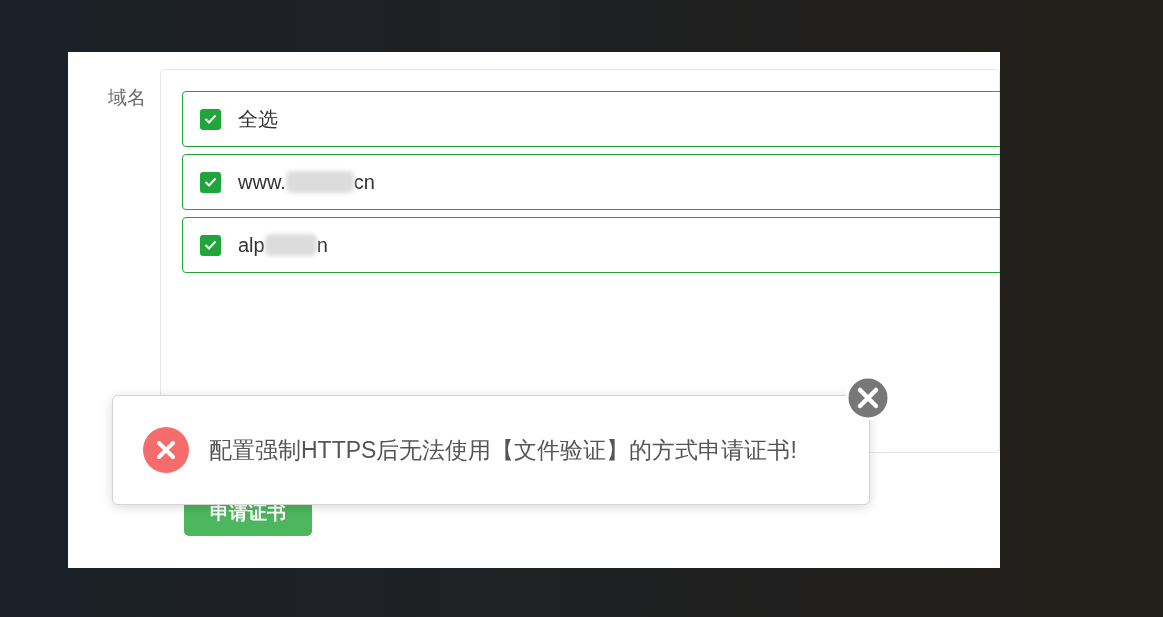  I want to click on checkbox-option: 全选, so click(591, 119).